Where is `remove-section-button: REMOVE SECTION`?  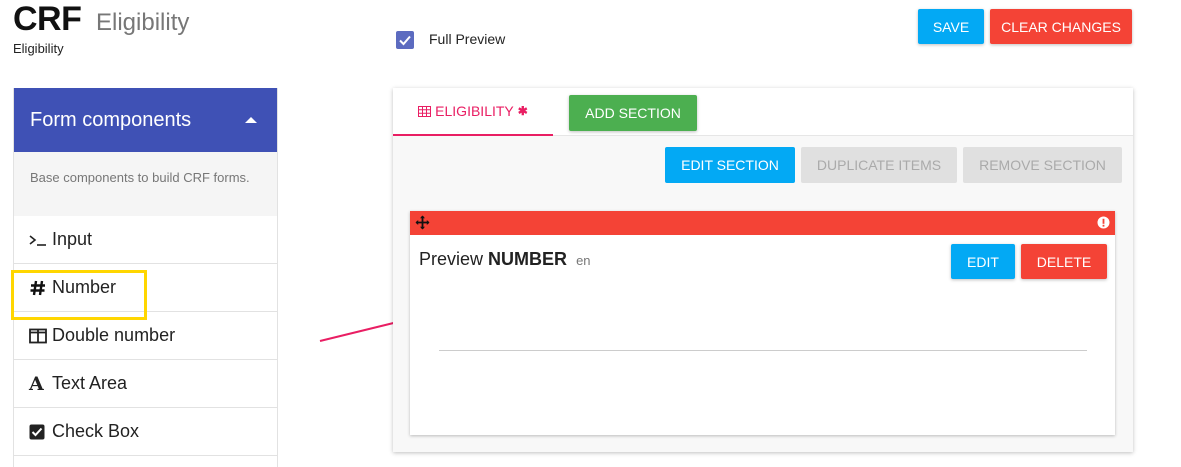 remove-section-button: REMOVE SECTION is located at coordinates (1042, 165).